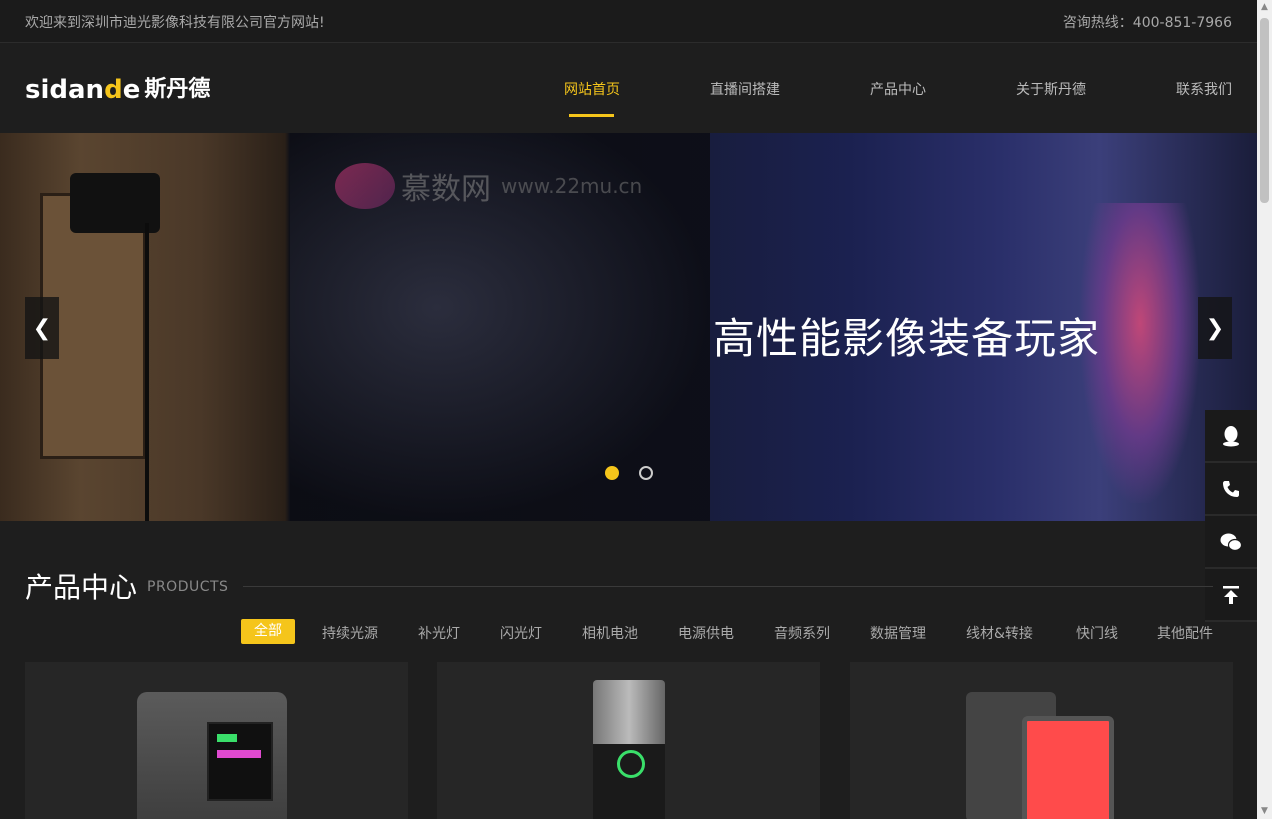 This screenshot has width=1272, height=819. I want to click on nav-item-about: 关于斯丹德, so click(1051, 89).